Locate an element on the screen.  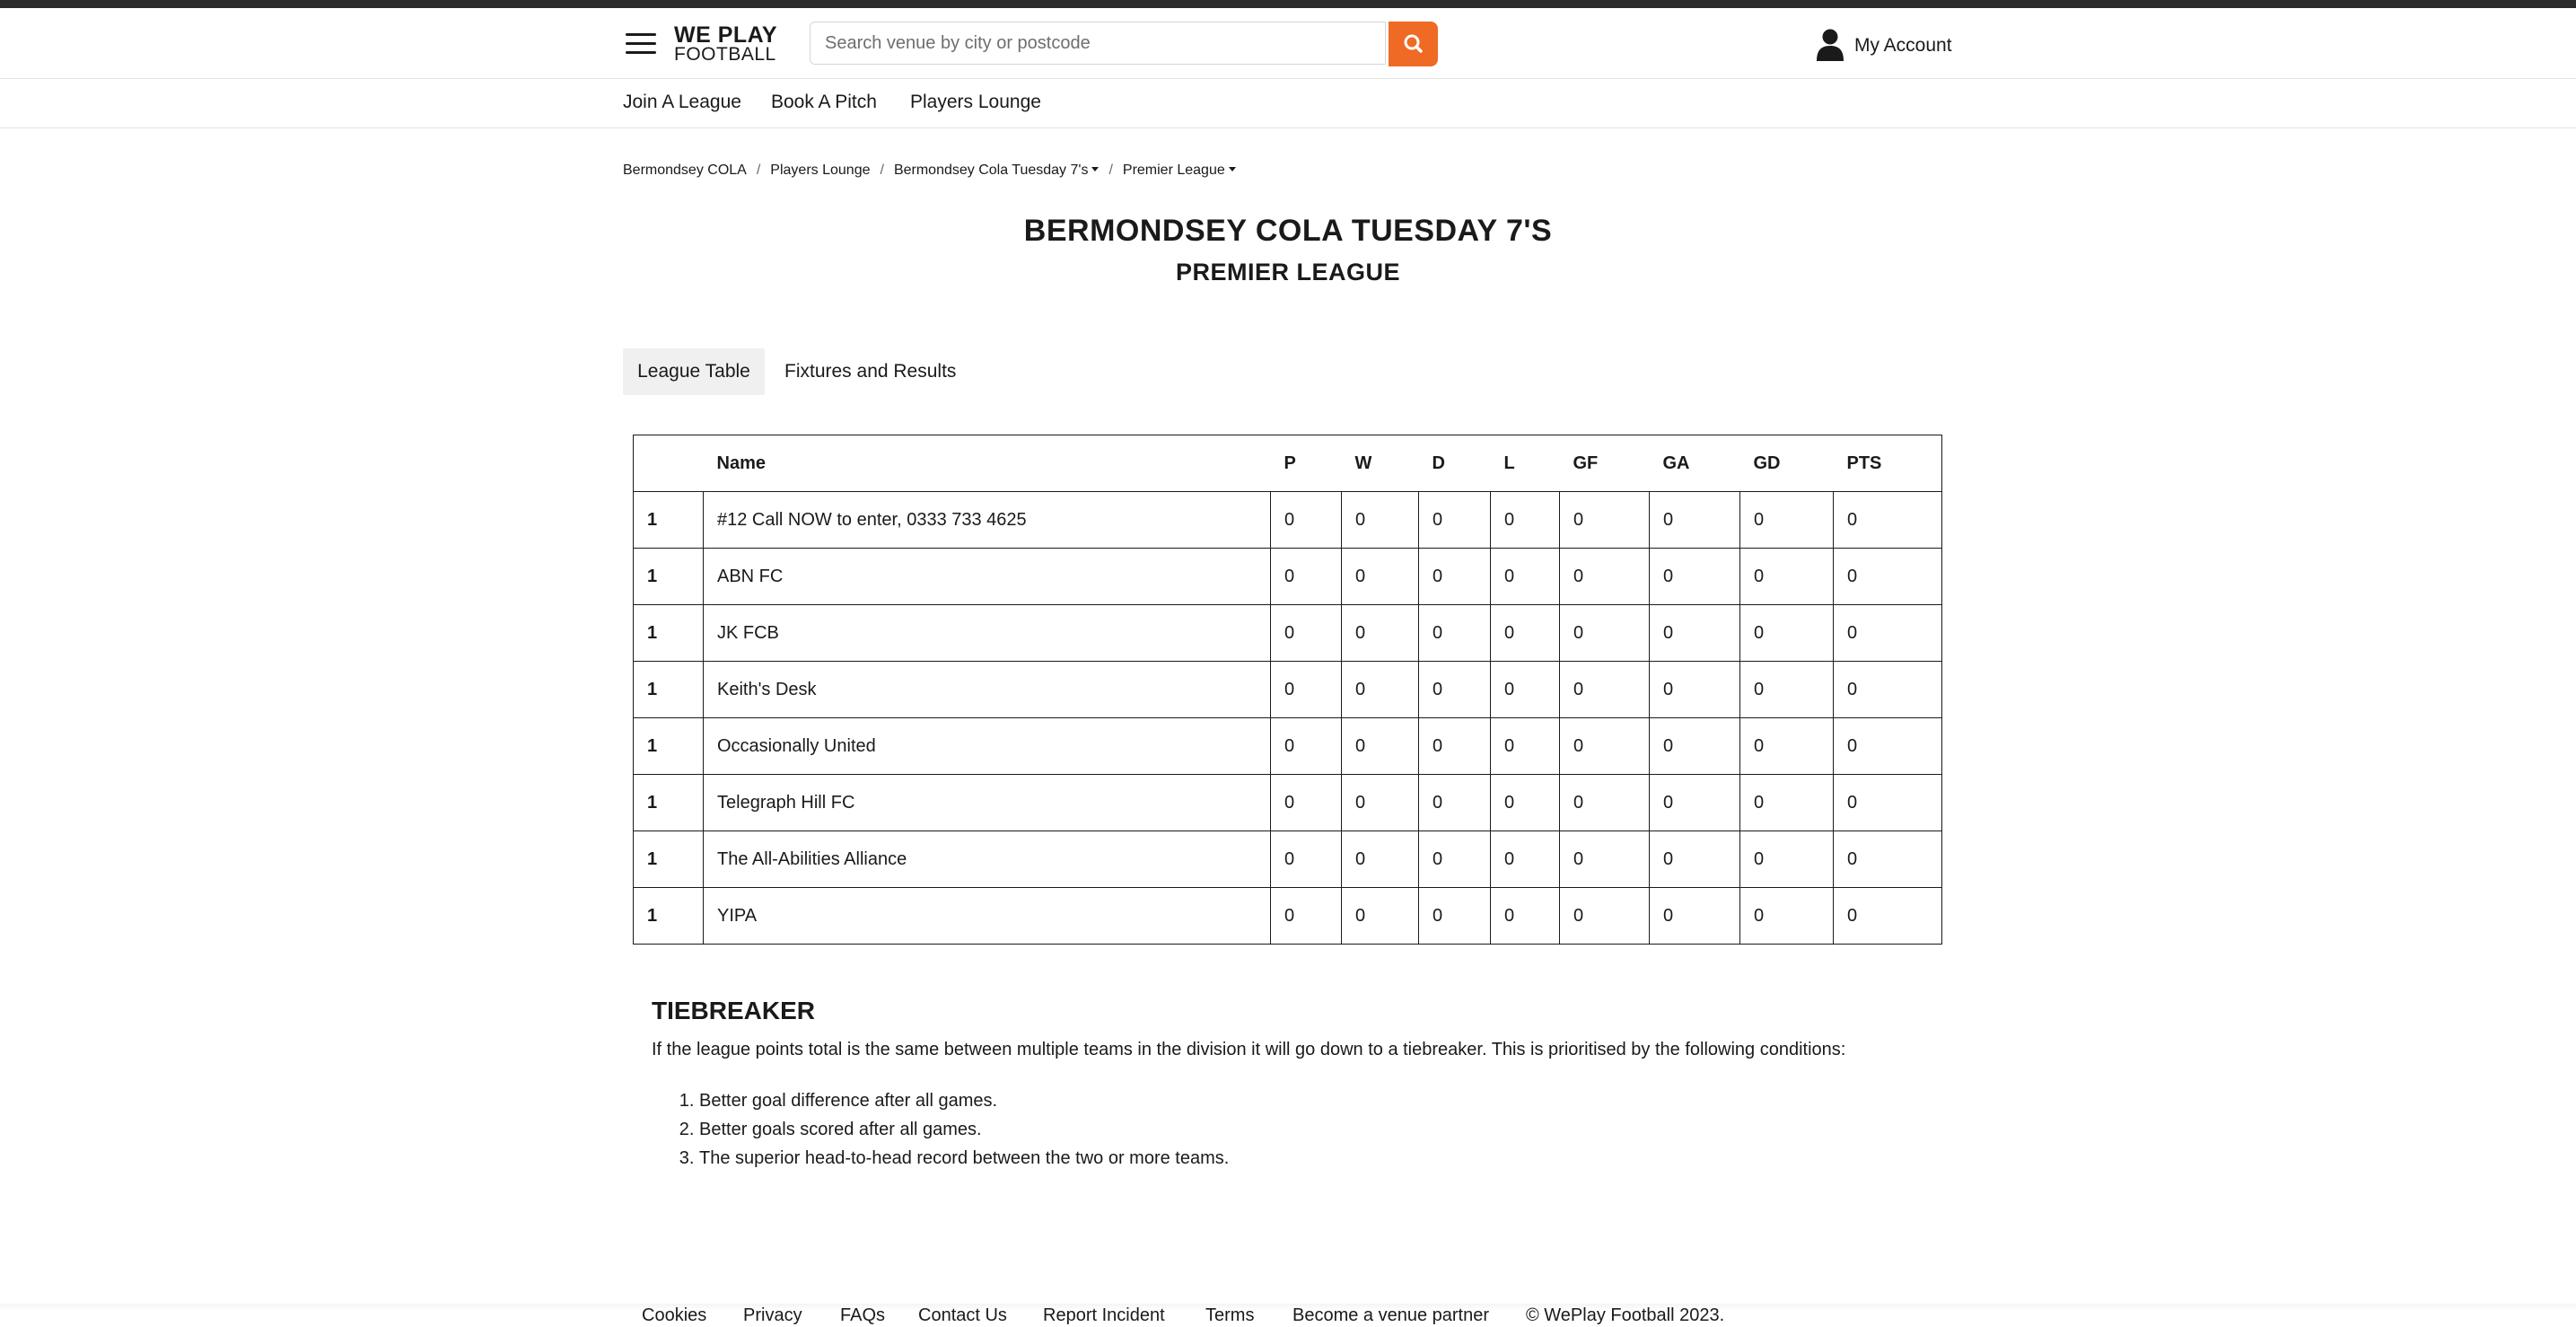
footer-link-cookies: Cookies is located at coordinates (674, 1316).